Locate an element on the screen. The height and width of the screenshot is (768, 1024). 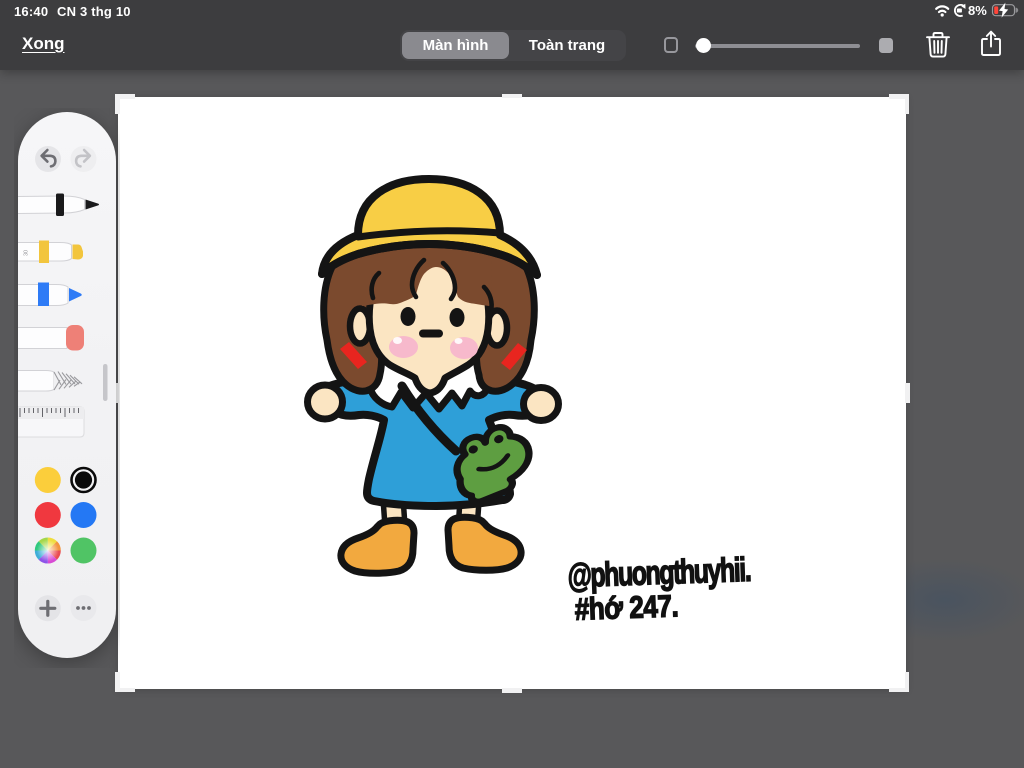
svg-text: 8% is located at coordinates (977, 10).